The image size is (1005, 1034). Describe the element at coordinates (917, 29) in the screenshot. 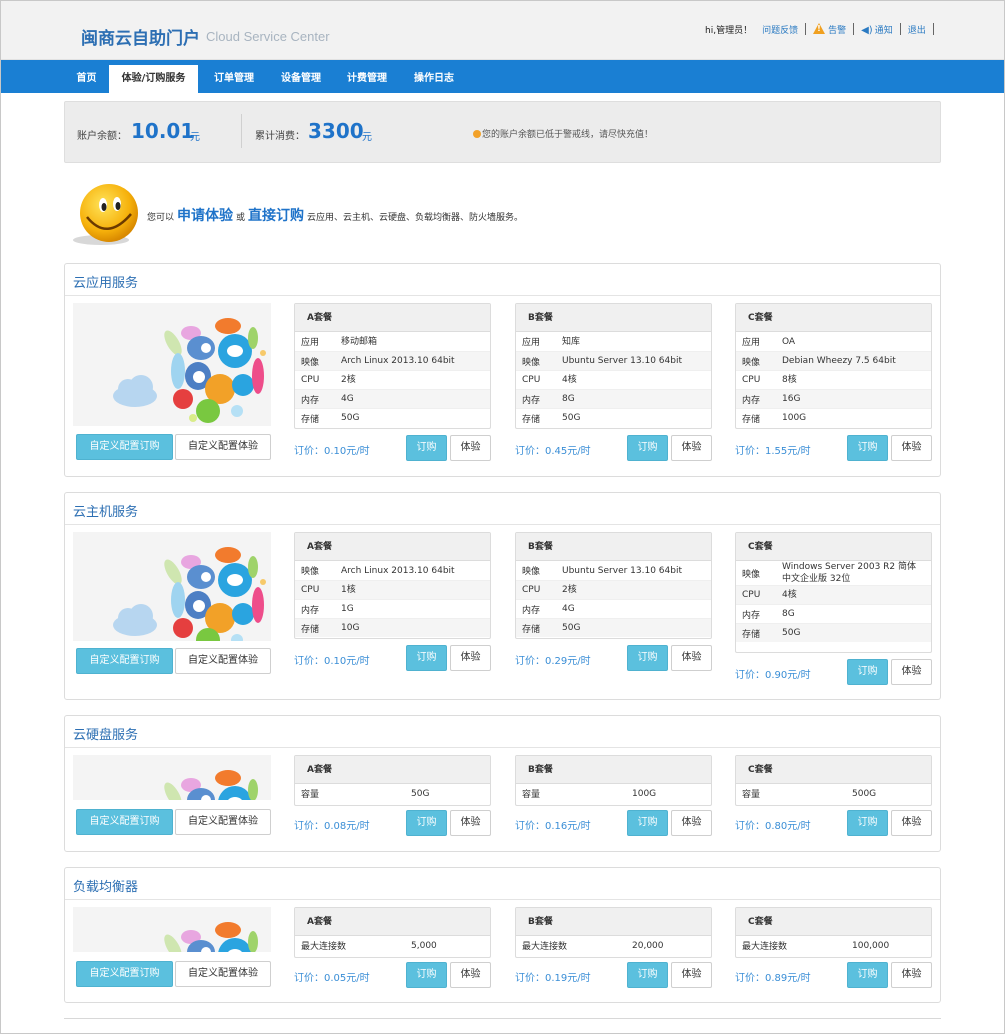

I see `logout-link: 退出` at that location.